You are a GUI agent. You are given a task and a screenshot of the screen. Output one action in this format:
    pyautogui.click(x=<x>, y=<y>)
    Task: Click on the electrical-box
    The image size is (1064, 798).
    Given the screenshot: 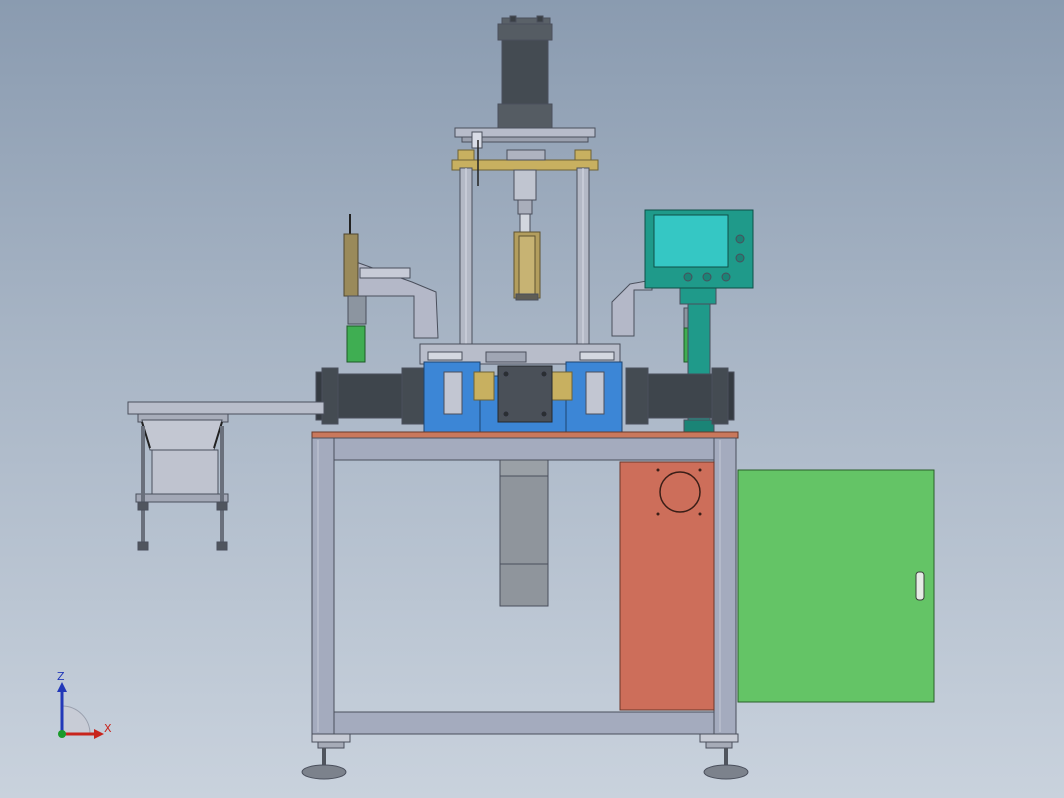 What is the action you would take?
    pyautogui.click(x=667, y=586)
    